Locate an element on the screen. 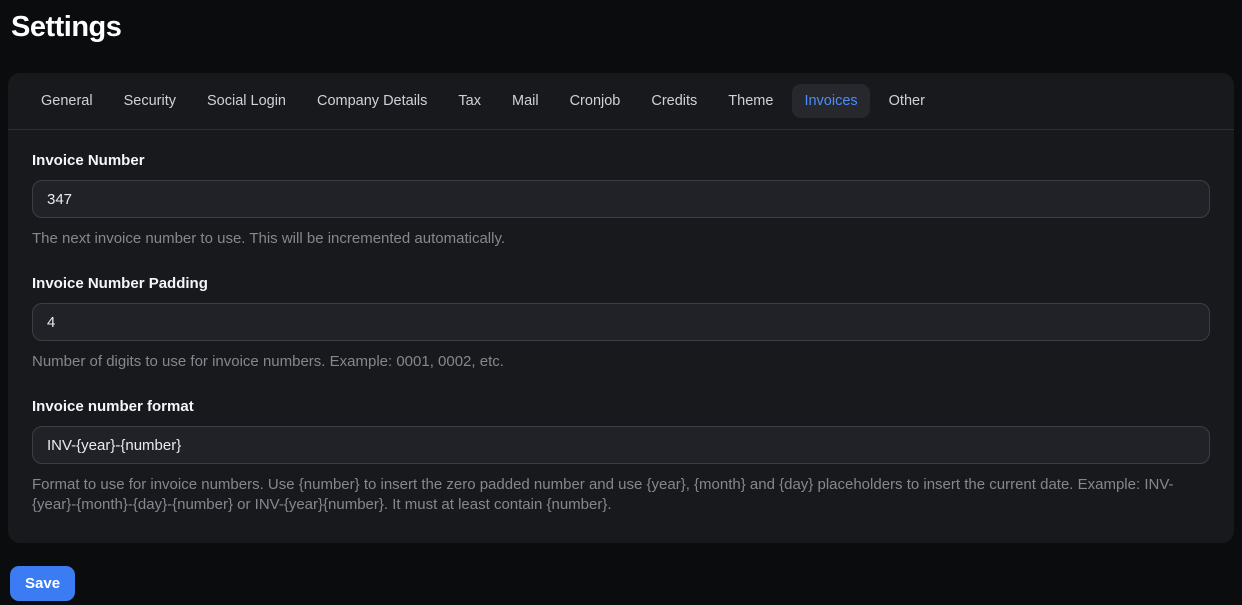 The height and width of the screenshot is (605, 1242). invoice-number-input is located at coordinates (621, 199).